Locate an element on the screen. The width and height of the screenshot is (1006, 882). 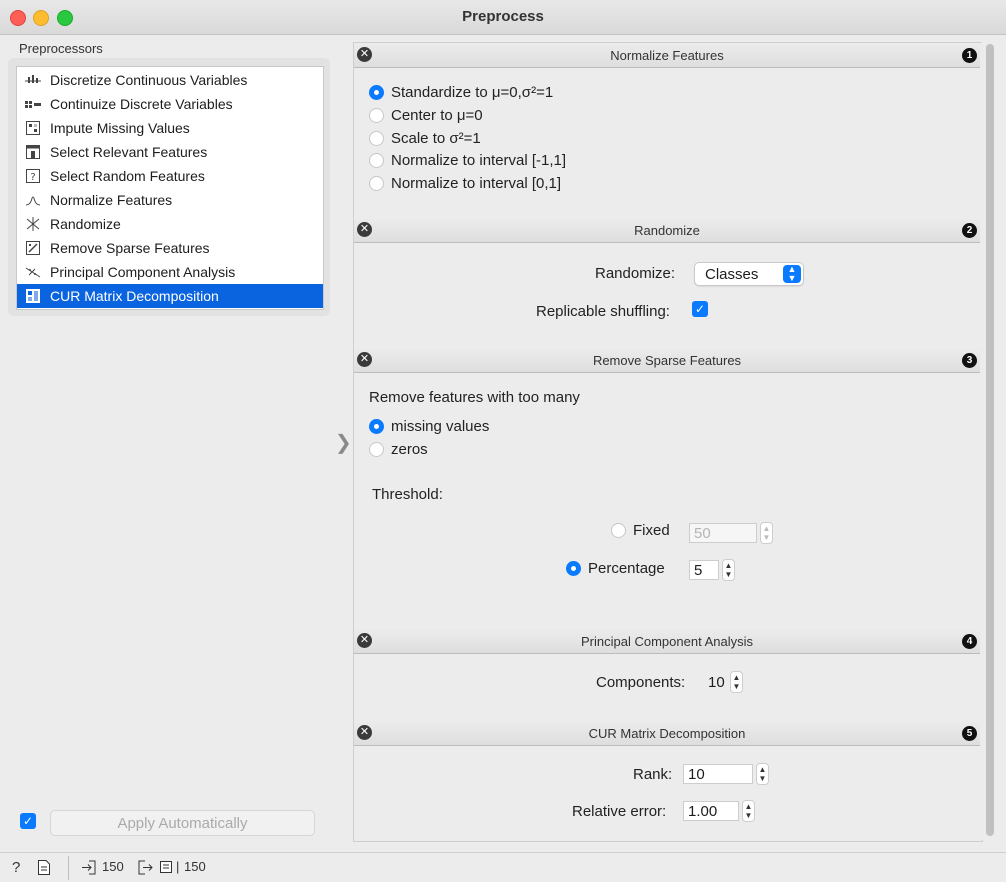
cur-icon is located at coordinates (33, 296).